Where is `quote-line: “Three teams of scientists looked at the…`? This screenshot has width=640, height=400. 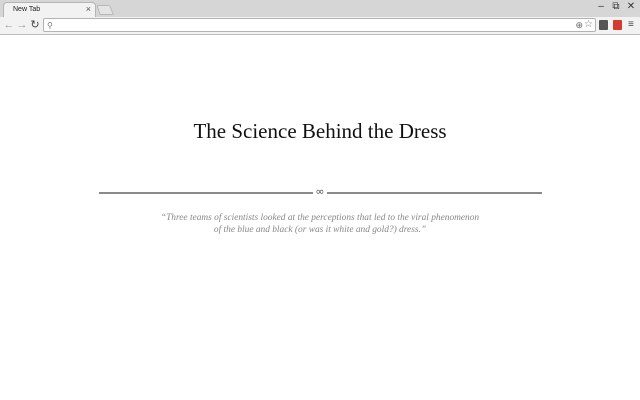
quote-line: “Three teams of scientists looked at the… is located at coordinates (320, 218).